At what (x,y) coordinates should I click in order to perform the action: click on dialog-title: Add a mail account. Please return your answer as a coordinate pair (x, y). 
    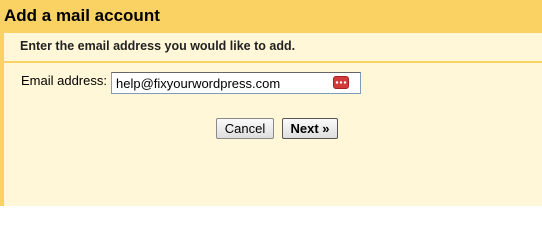
    Looking at the image, I should click on (82, 15).